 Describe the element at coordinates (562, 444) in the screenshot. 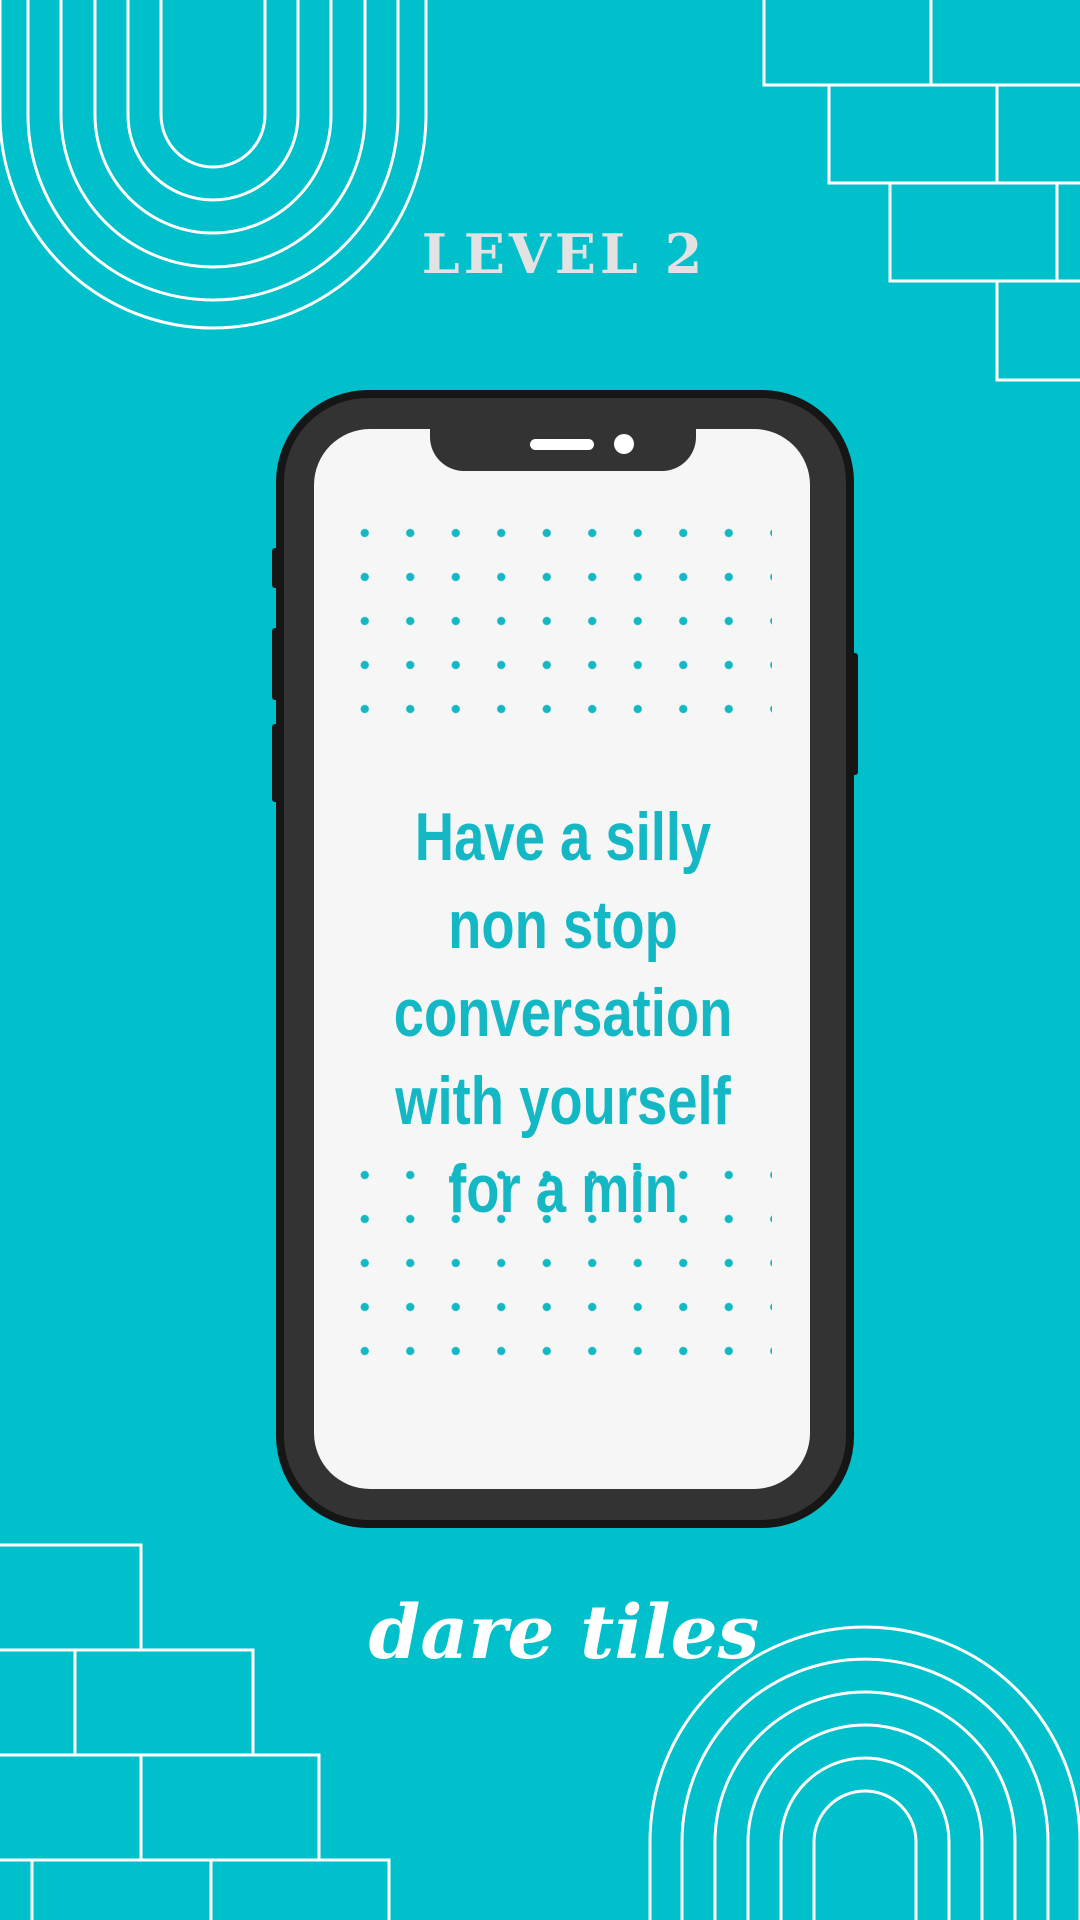

I see `speaker-icon` at that location.